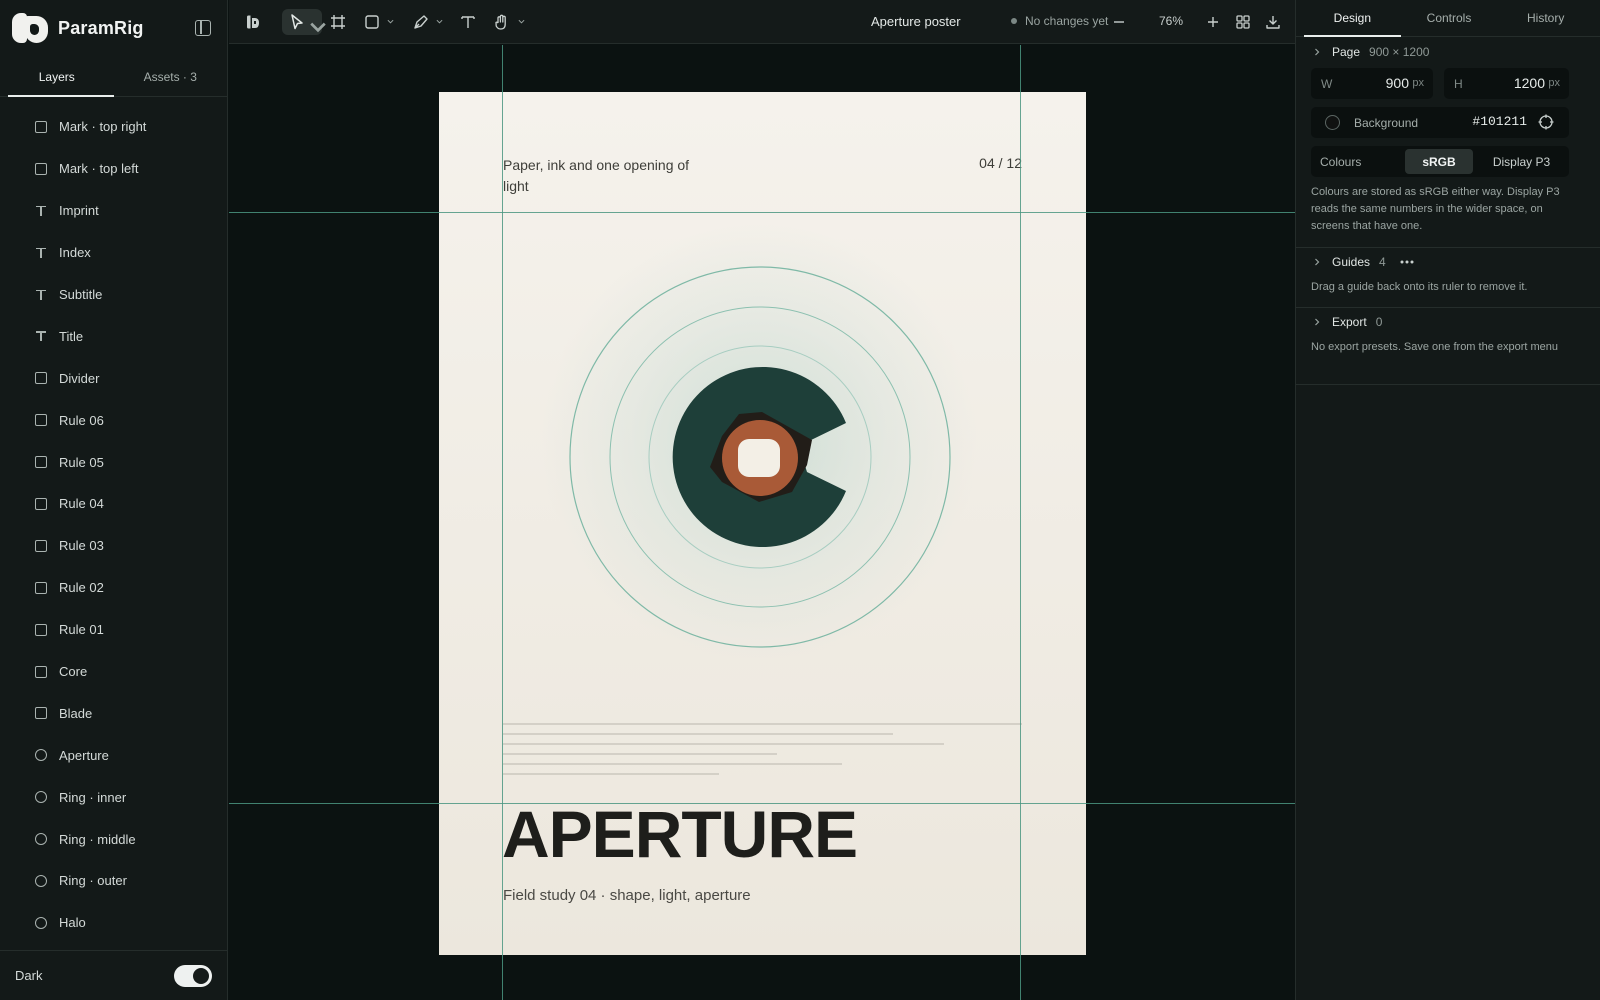 The image size is (1600, 1000). I want to click on grid-view-icon, so click(1243, 22).